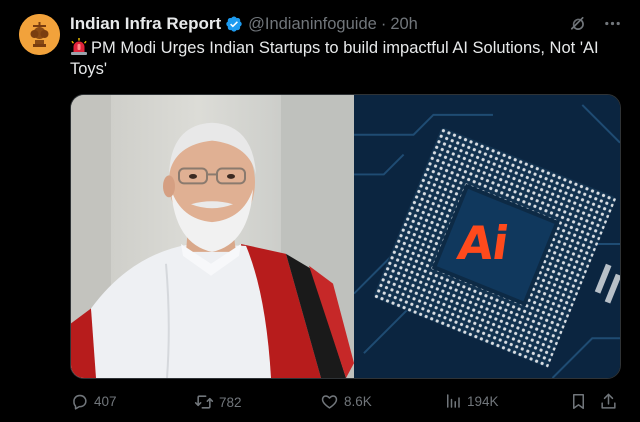  What do you see at coordinates (79, 46) in the screenshot?
I see `siren-emoji-icon` at bounding box center [79, 46].